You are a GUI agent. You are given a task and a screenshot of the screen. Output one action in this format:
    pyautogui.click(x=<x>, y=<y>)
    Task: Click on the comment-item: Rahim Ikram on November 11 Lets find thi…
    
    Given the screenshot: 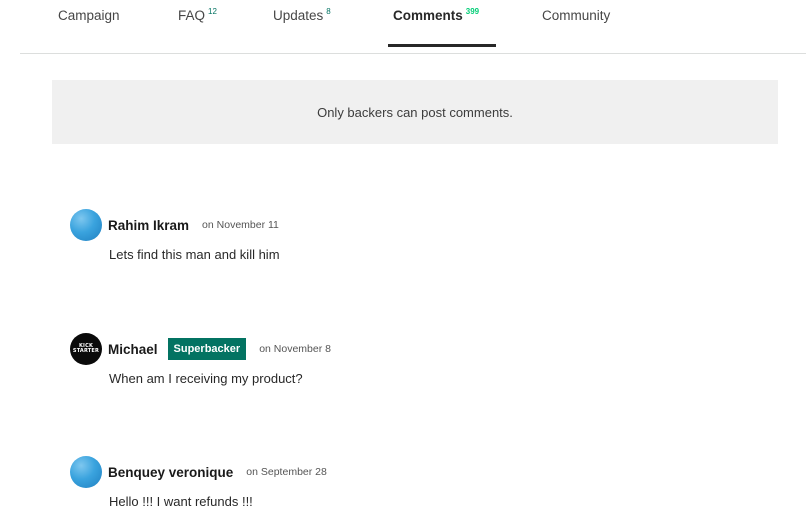 What is the action you would take?
    pyautogui.click(x=410, y=235)
    